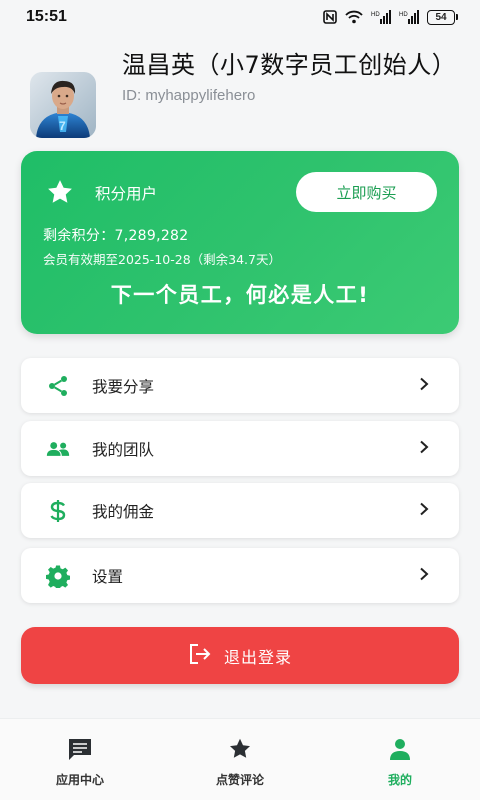  I want to click on membership-title: 积分用户, so click(126, 194).